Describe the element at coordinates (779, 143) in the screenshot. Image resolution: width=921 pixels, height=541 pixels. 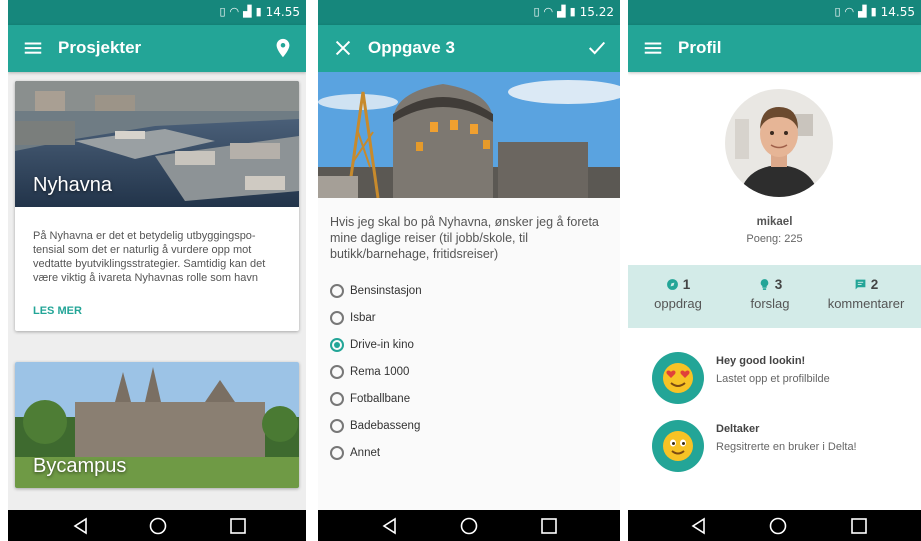
I see `avatar` at that location.